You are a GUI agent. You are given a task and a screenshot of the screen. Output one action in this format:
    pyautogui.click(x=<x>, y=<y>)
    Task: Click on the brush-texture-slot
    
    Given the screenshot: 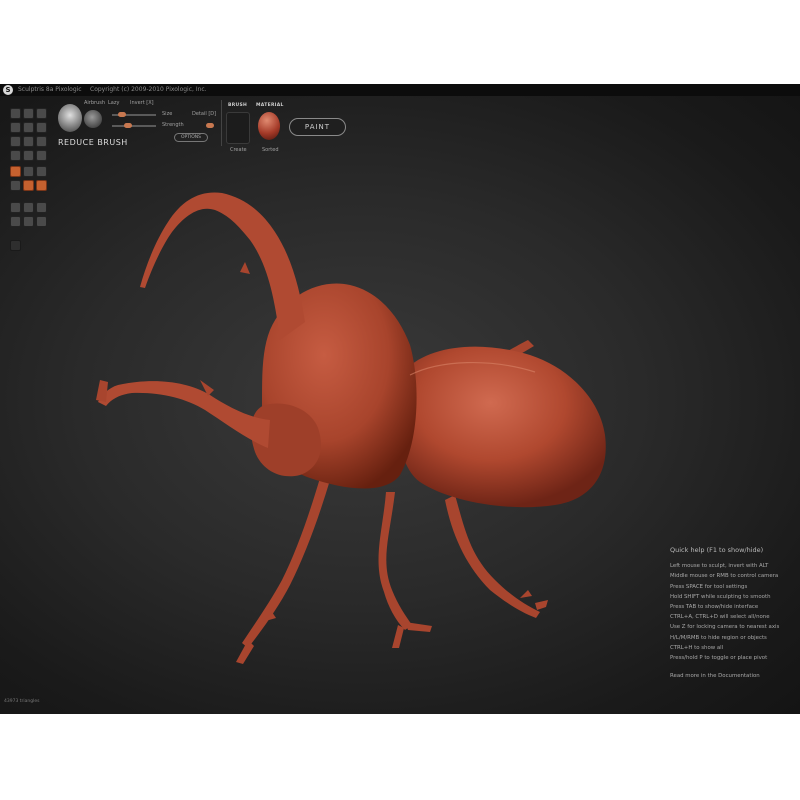 What is the action you would take?
    pyautogui.click(x=238, y=128)
    